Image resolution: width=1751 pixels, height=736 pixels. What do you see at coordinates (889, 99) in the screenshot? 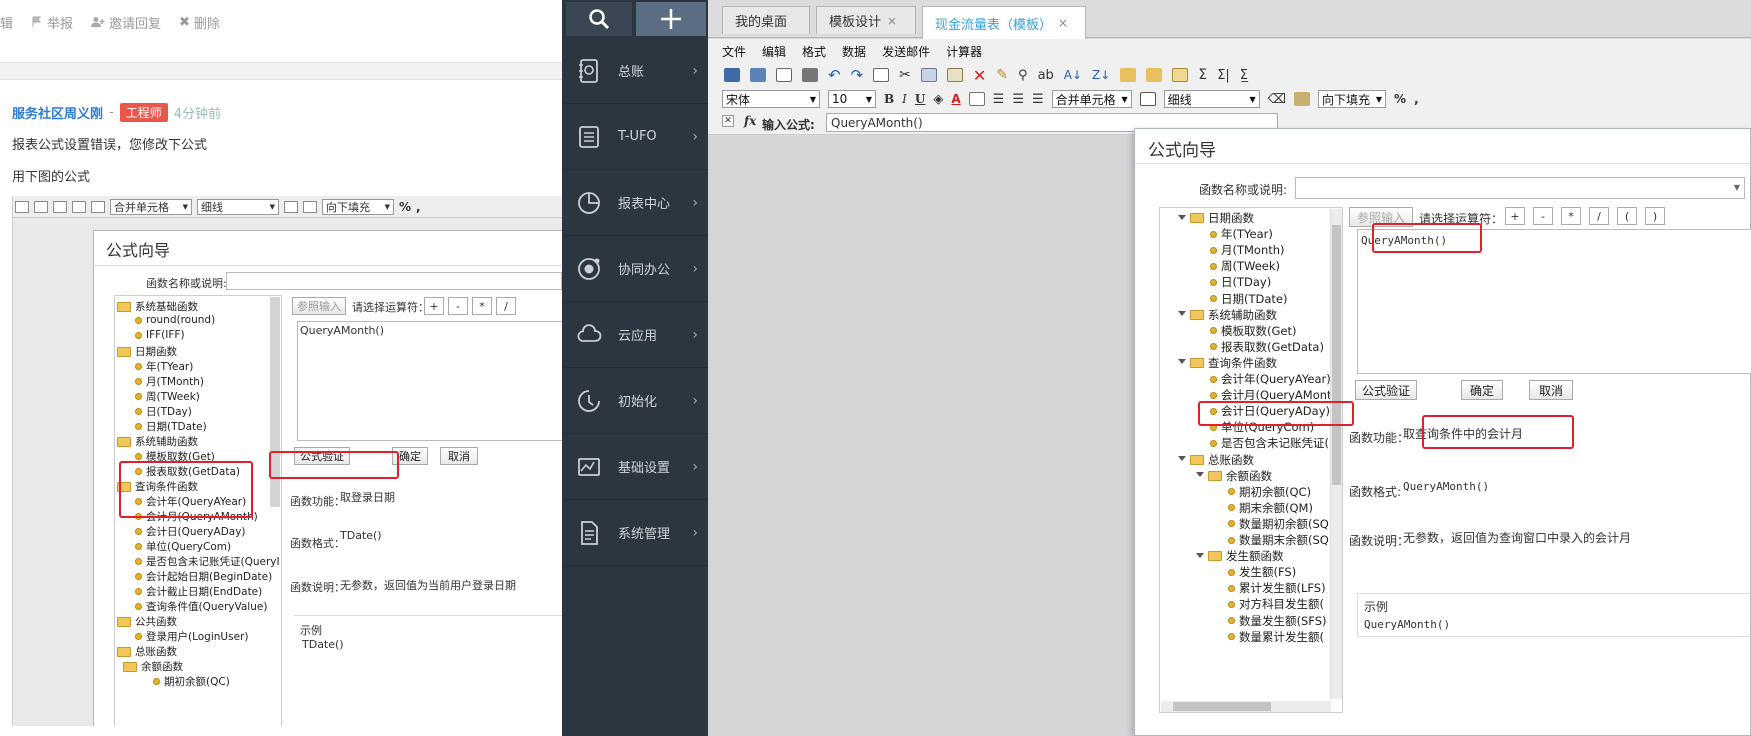
I see `bold-button: B` at bounding box center [889, 99].